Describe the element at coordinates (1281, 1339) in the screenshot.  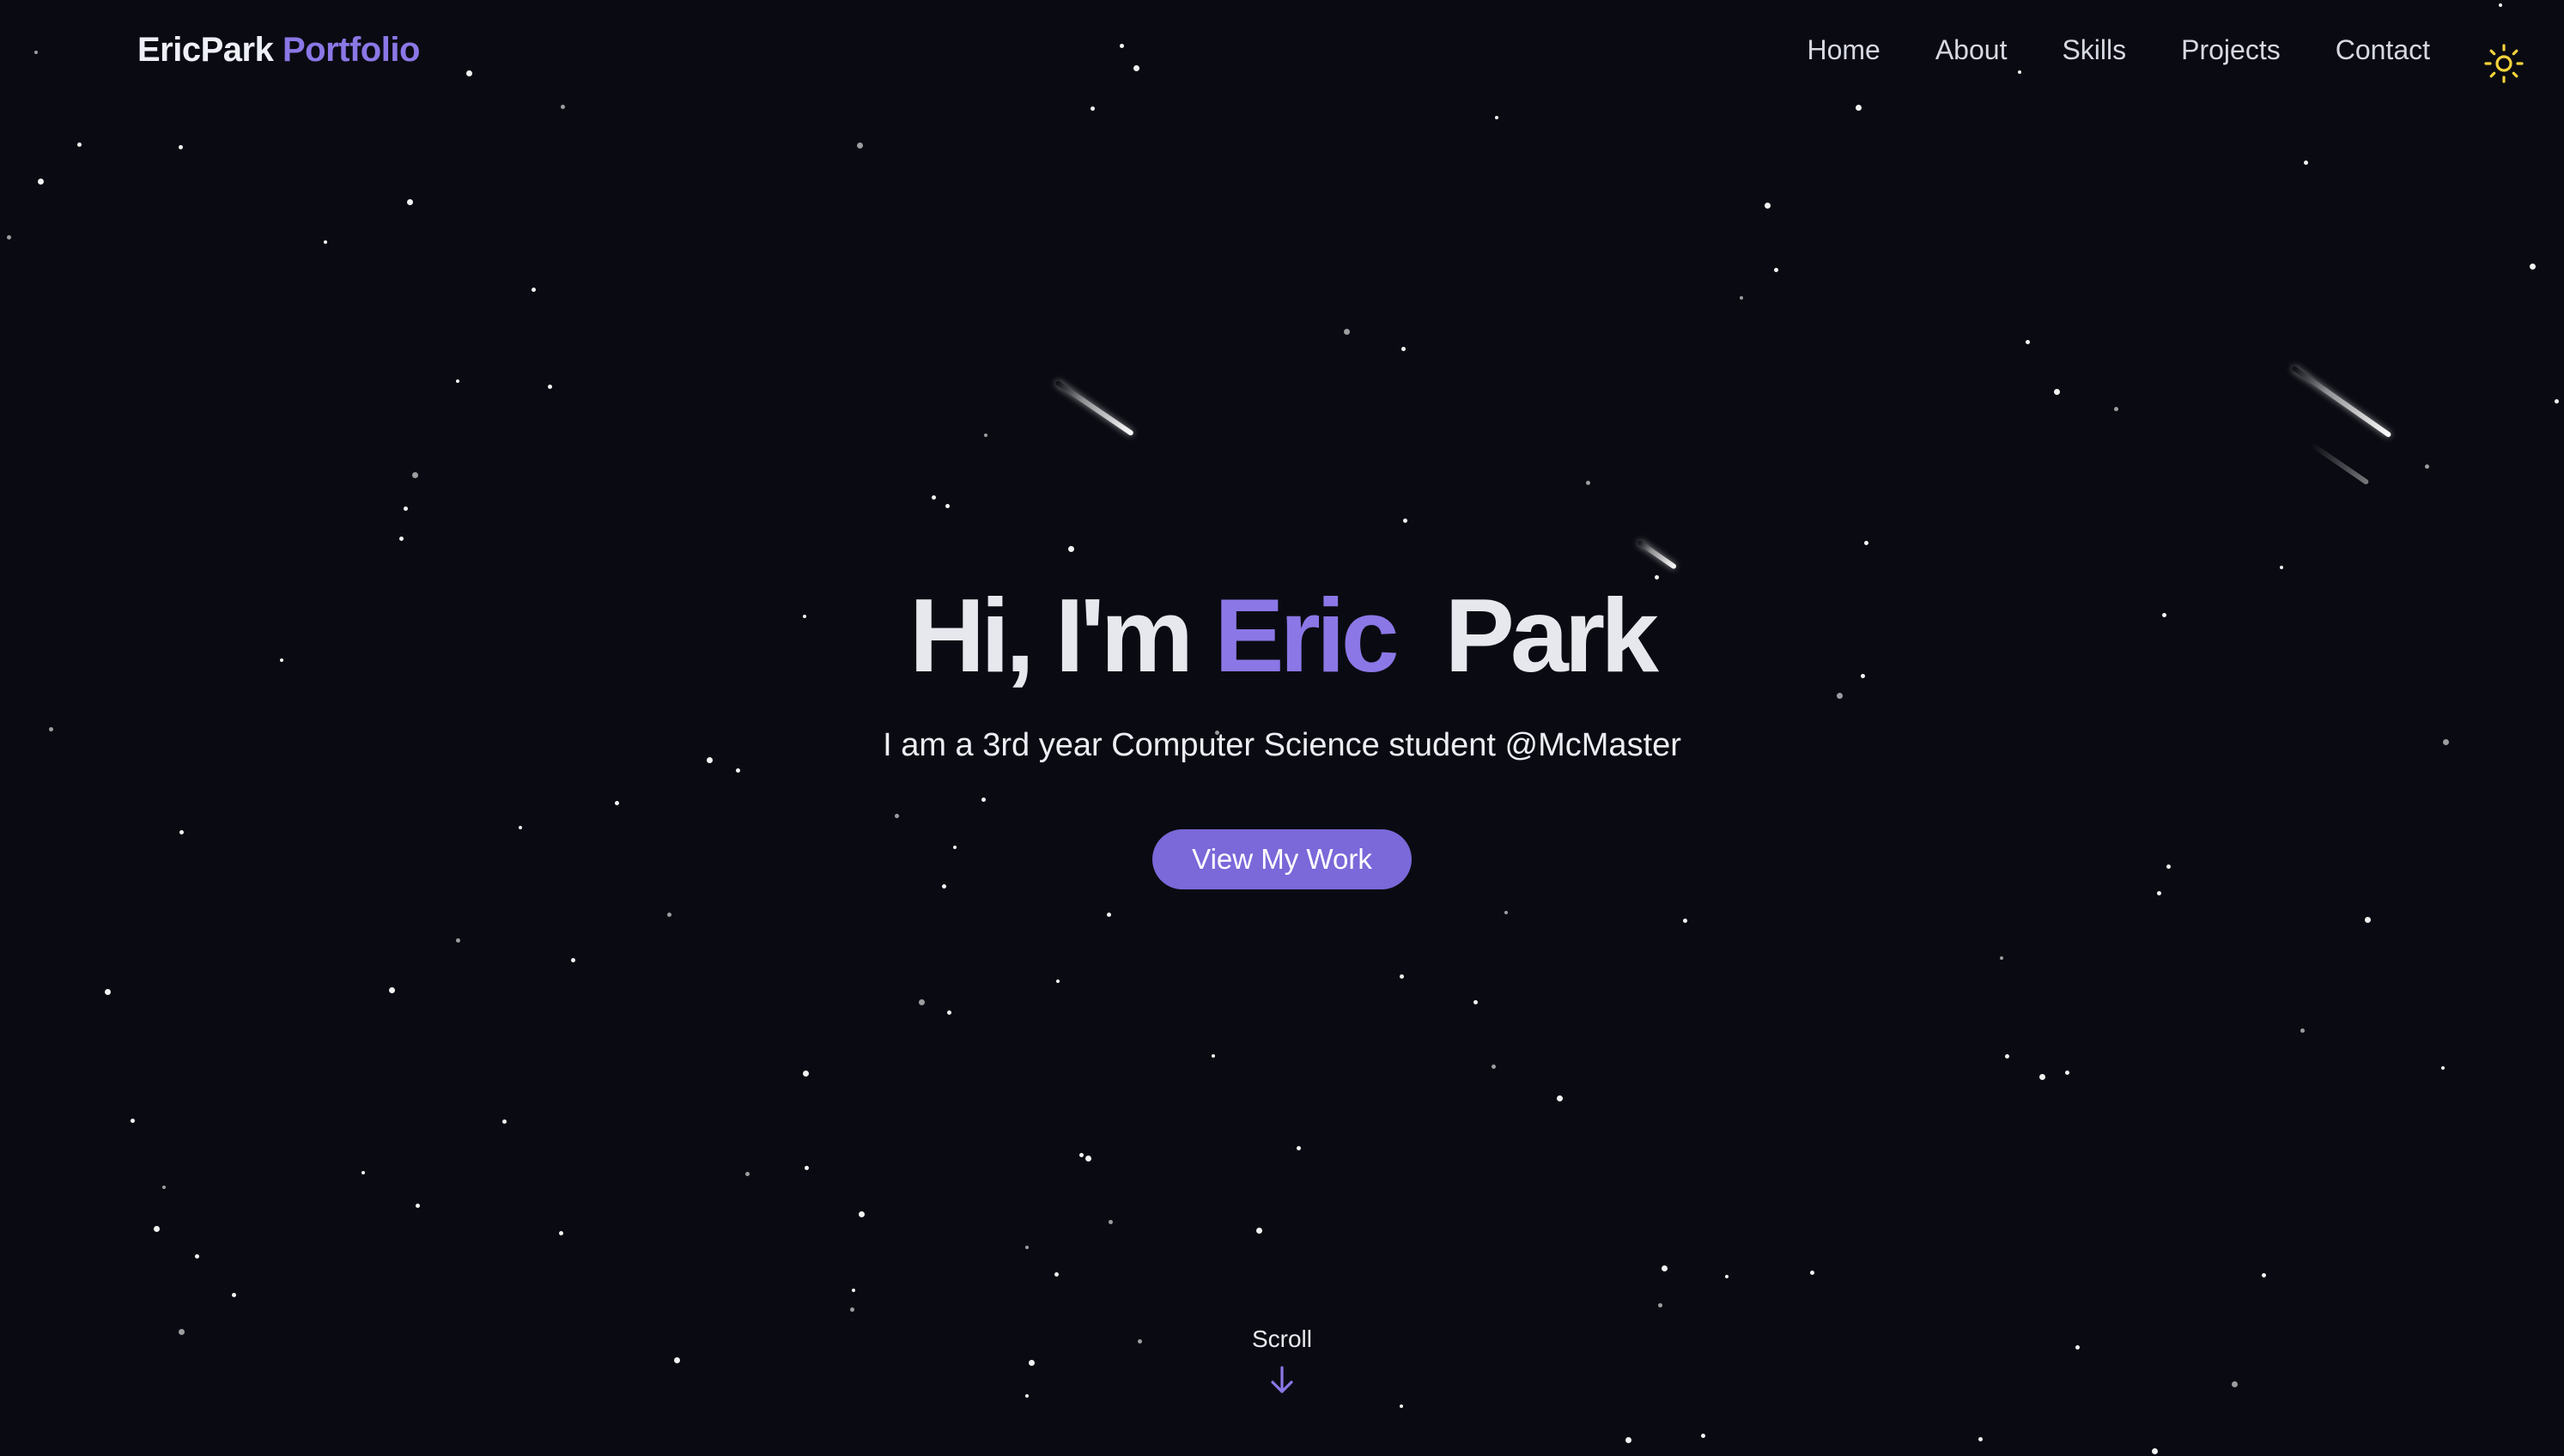
I see `scroll-label: Scroll` at that location.